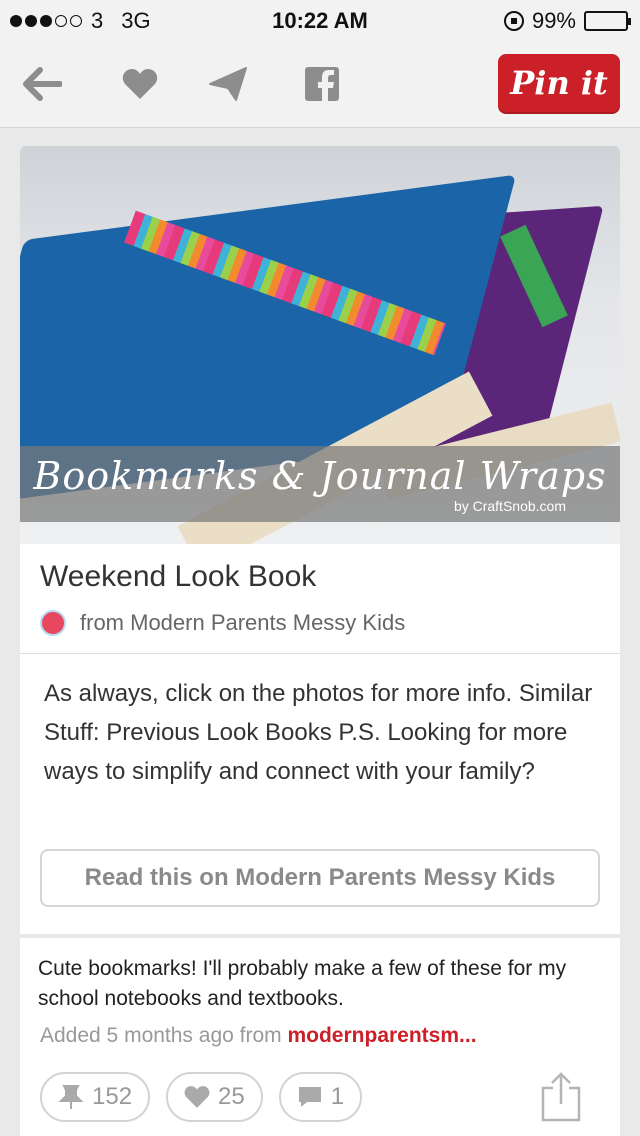 The width and height of the screenshot is (640, 1136). Describe the element at coordinates (607, 21) in the screenshot. I see `battery-icon` at that location.